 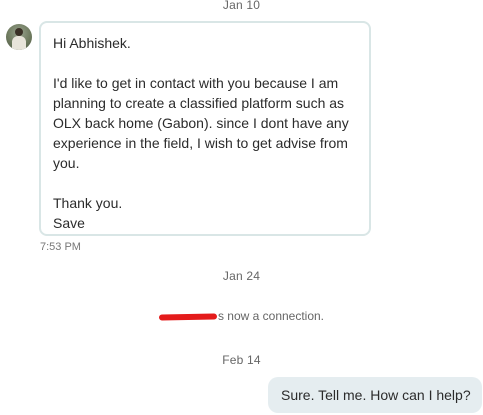 I want to click on message-closing: Thank you., so click(x=88, y=203).